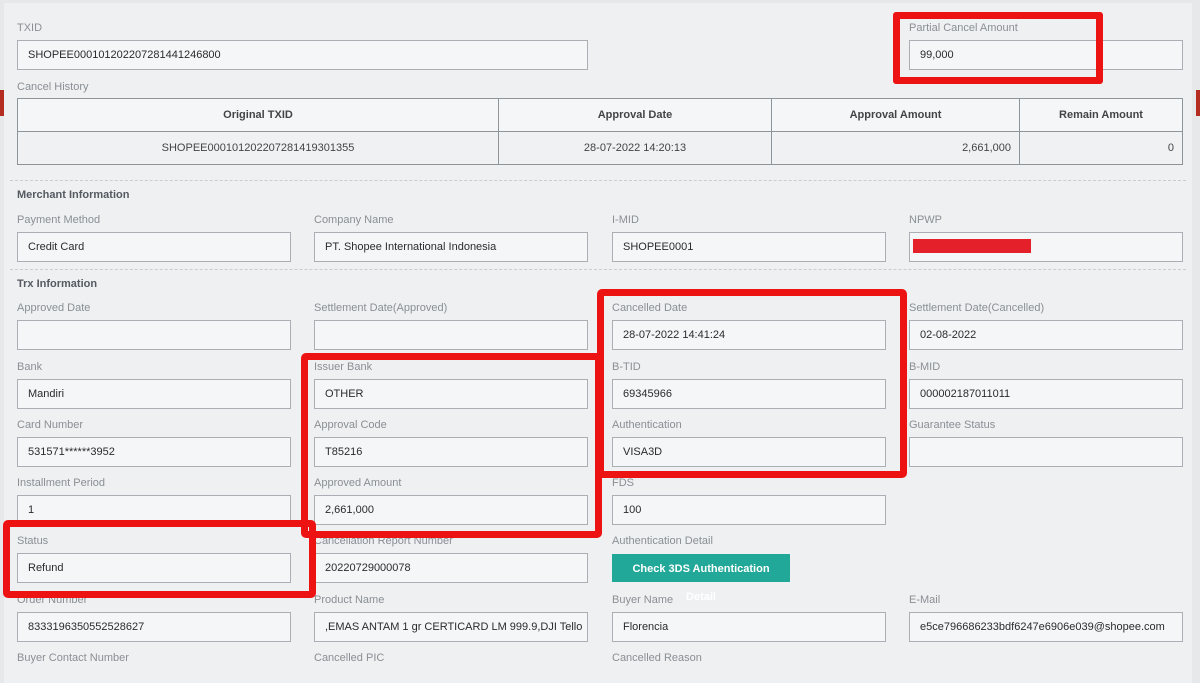 This screenshot has width=1200, height=683. What do you see at coordinates (643, 600) in the screenshot?
I see `buyer-name-label: Buyer Name` at bounding box center [643, 600].